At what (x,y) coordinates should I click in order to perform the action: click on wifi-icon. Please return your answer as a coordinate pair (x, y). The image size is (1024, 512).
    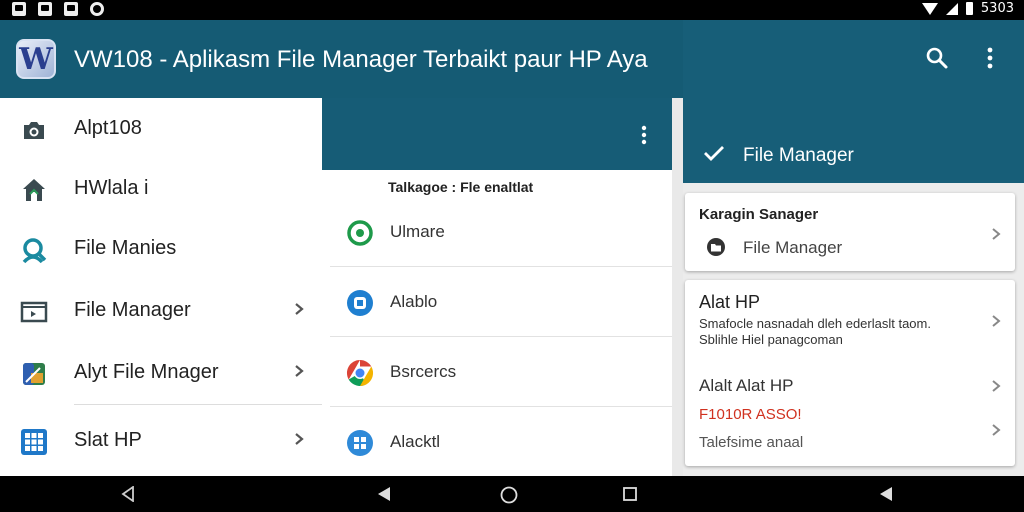
    Looking at the image, I should click on (929, 8).